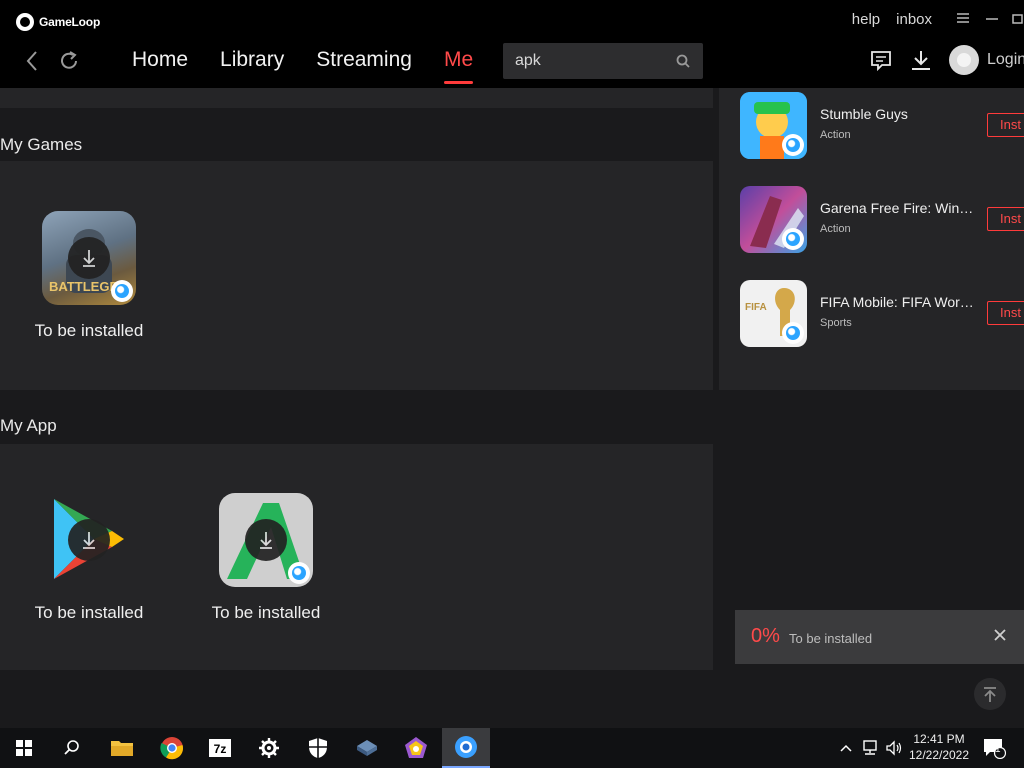 This screenshot has width=1024, height=768. Describe the element at coordinates (773, 125) in the screenshot. I see `stumble-guys-icon` at that location.